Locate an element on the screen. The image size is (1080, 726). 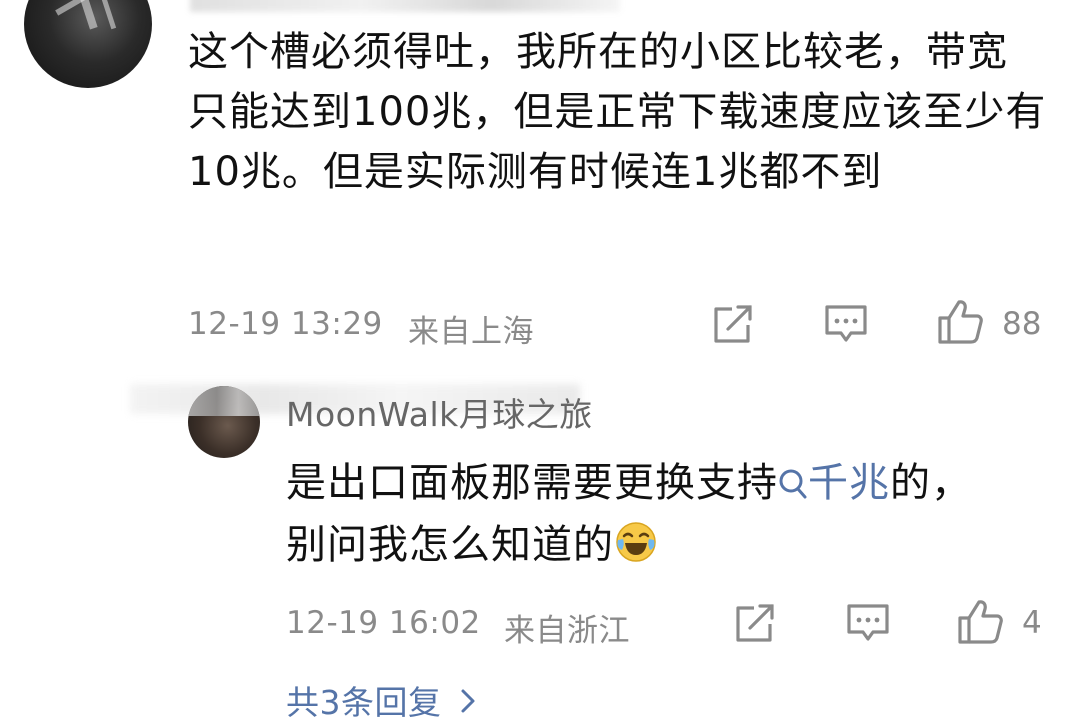
reply-like-icon is located at coordinates (980, 622).